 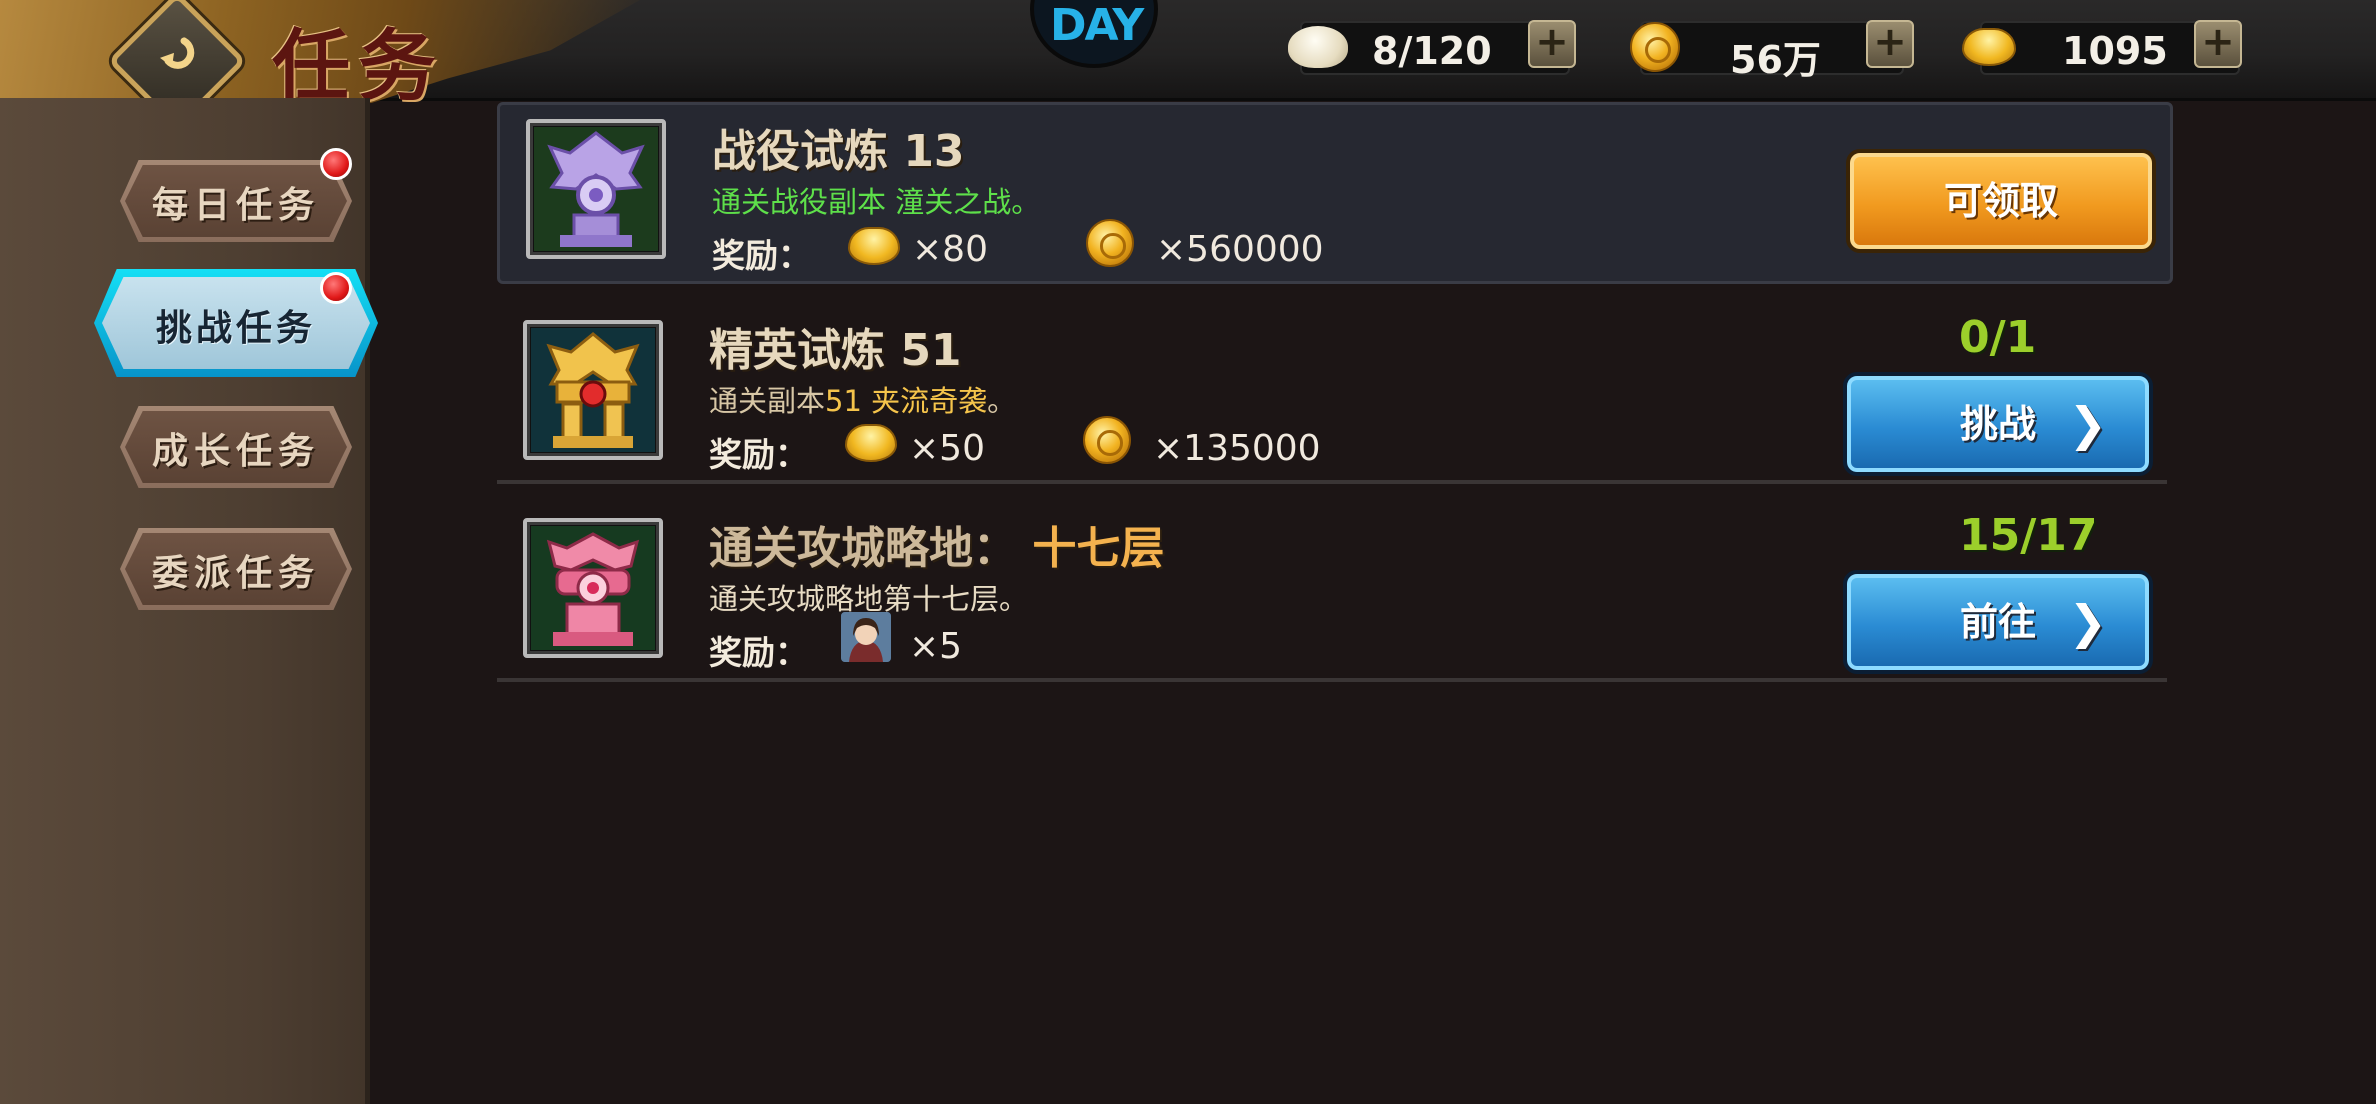 I want to click on go-to-button: 前往 ❯, so click(x=1998, y=622).